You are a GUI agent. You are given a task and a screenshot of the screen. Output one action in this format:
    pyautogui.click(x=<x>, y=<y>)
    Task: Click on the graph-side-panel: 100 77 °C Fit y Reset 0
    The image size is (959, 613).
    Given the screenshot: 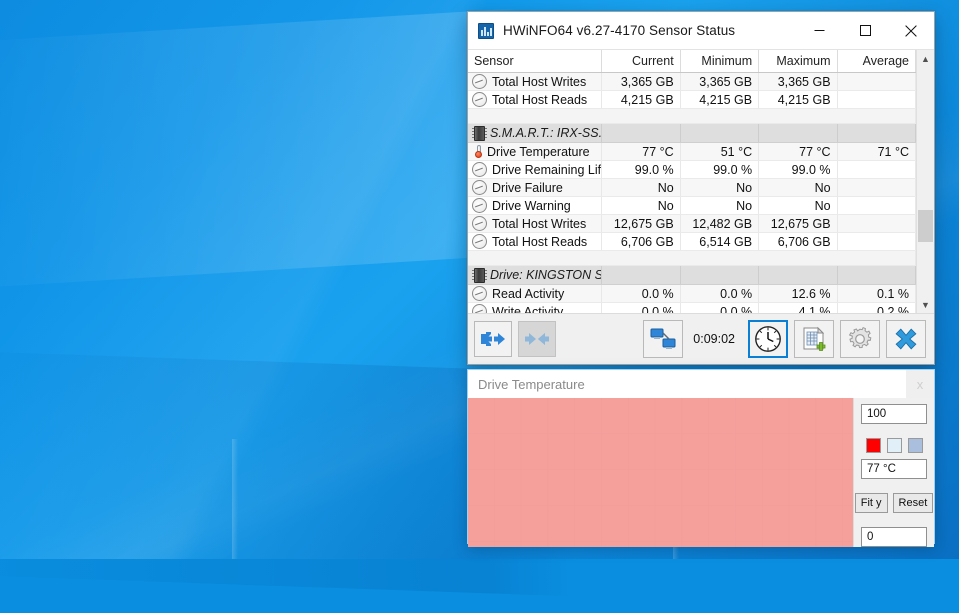 What is the action you would take?
    pyautogui.click(x=894, y=472)
    